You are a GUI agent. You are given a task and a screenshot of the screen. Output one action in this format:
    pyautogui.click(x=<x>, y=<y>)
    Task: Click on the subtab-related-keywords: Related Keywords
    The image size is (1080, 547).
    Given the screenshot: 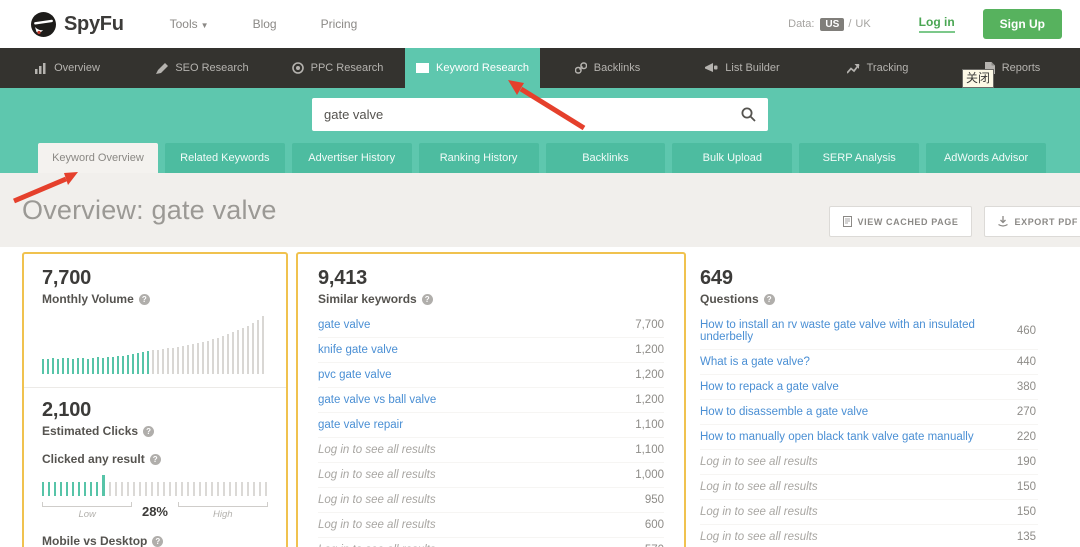 What is the action you would take?
    pyautogui.click(x=224, y=158)
    